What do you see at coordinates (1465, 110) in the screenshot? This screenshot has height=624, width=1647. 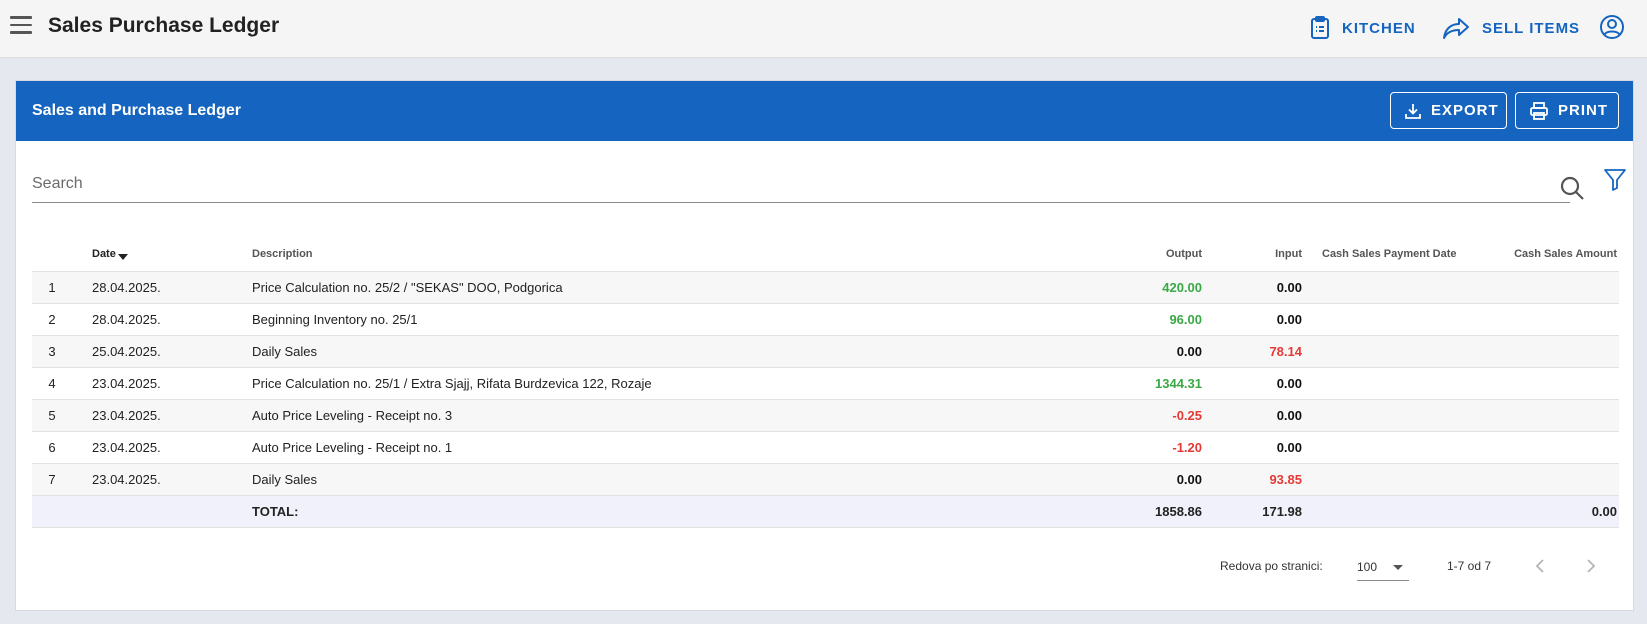 I see `export-label: EXPORT` at bounding box center [1465, 110].